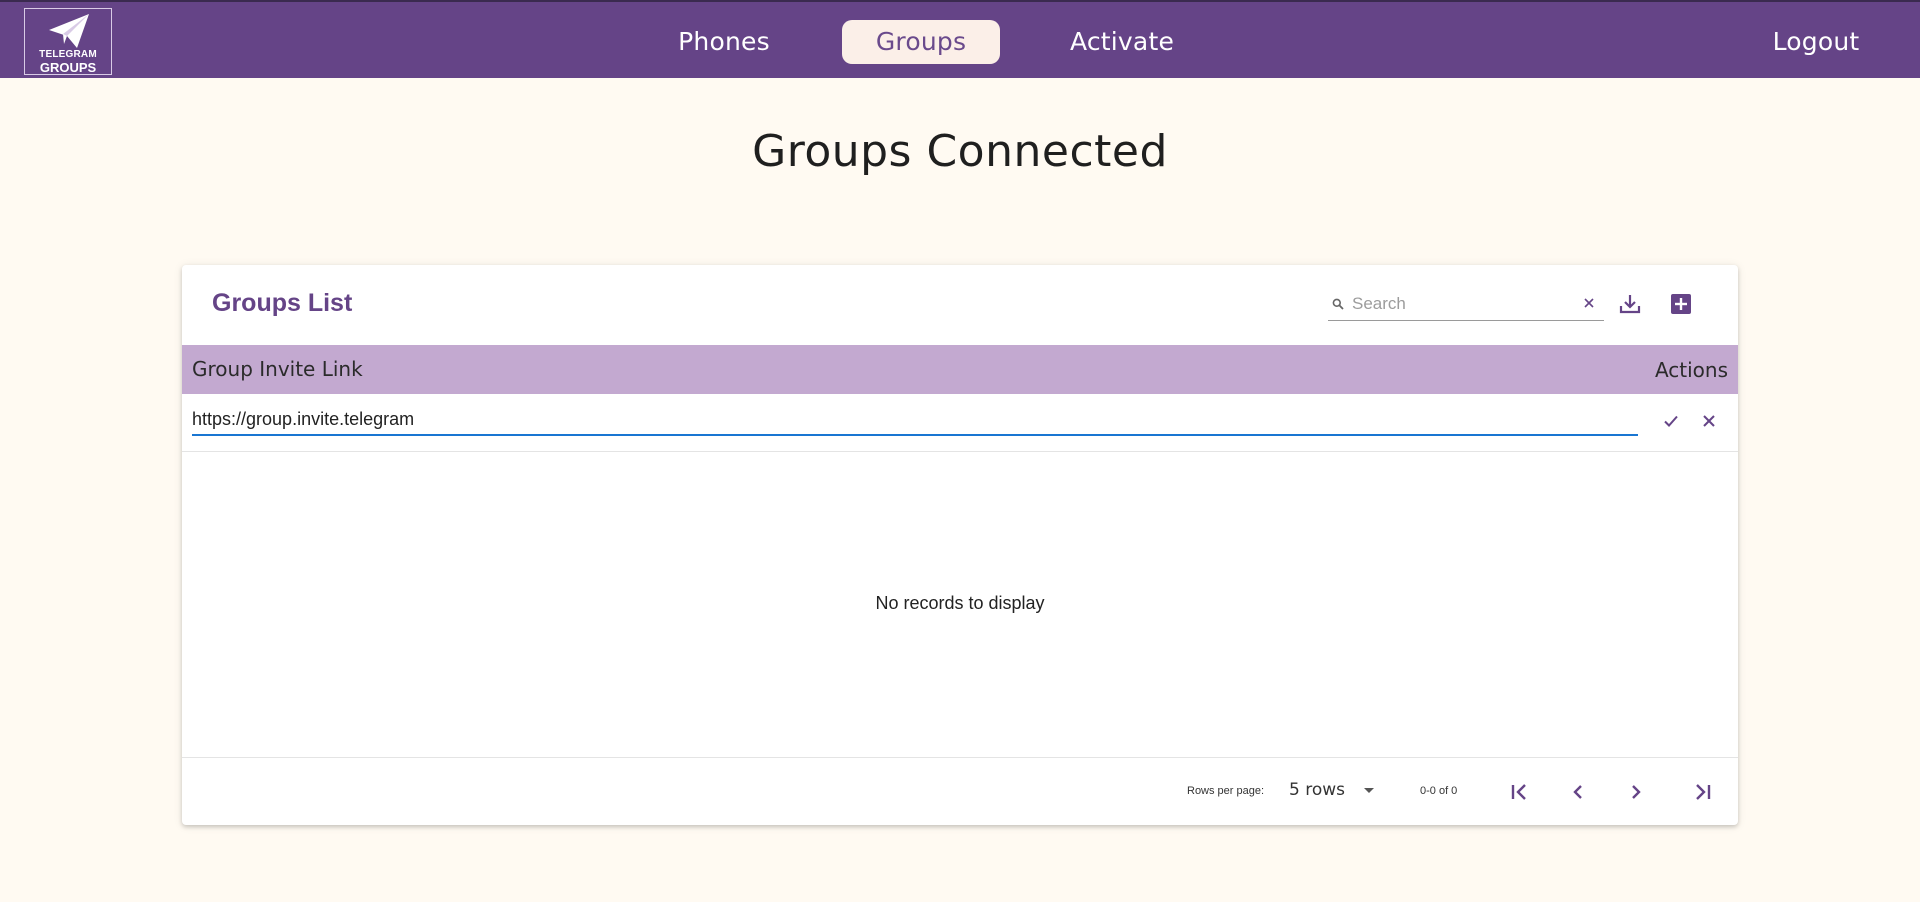 The image size is (1920, 902). Describe the element at coordinates (1122, 42) in the screenshot. I see `nav-activate: Activate` at that location.